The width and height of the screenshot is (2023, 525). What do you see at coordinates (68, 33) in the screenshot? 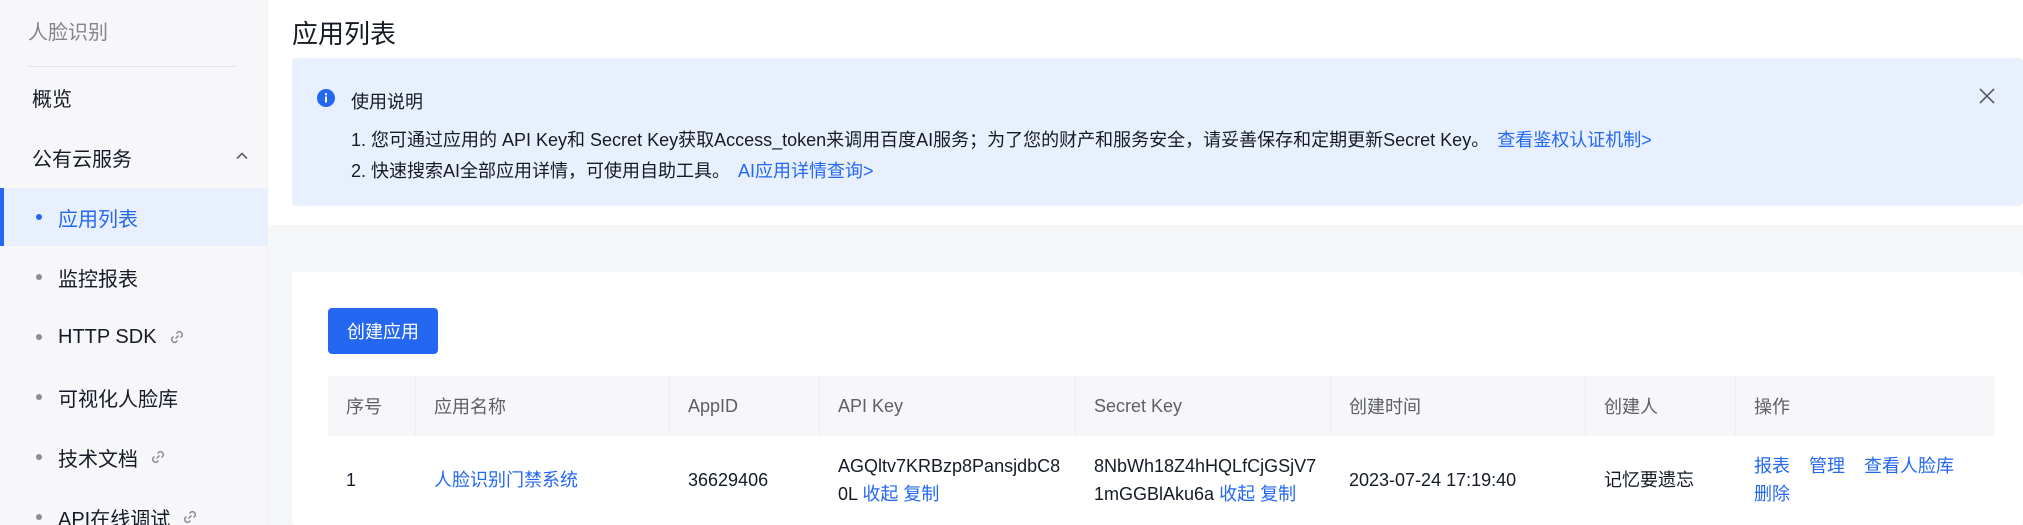
I see `sidebar-title: 人脸识别` at bounding box center [68, 33].